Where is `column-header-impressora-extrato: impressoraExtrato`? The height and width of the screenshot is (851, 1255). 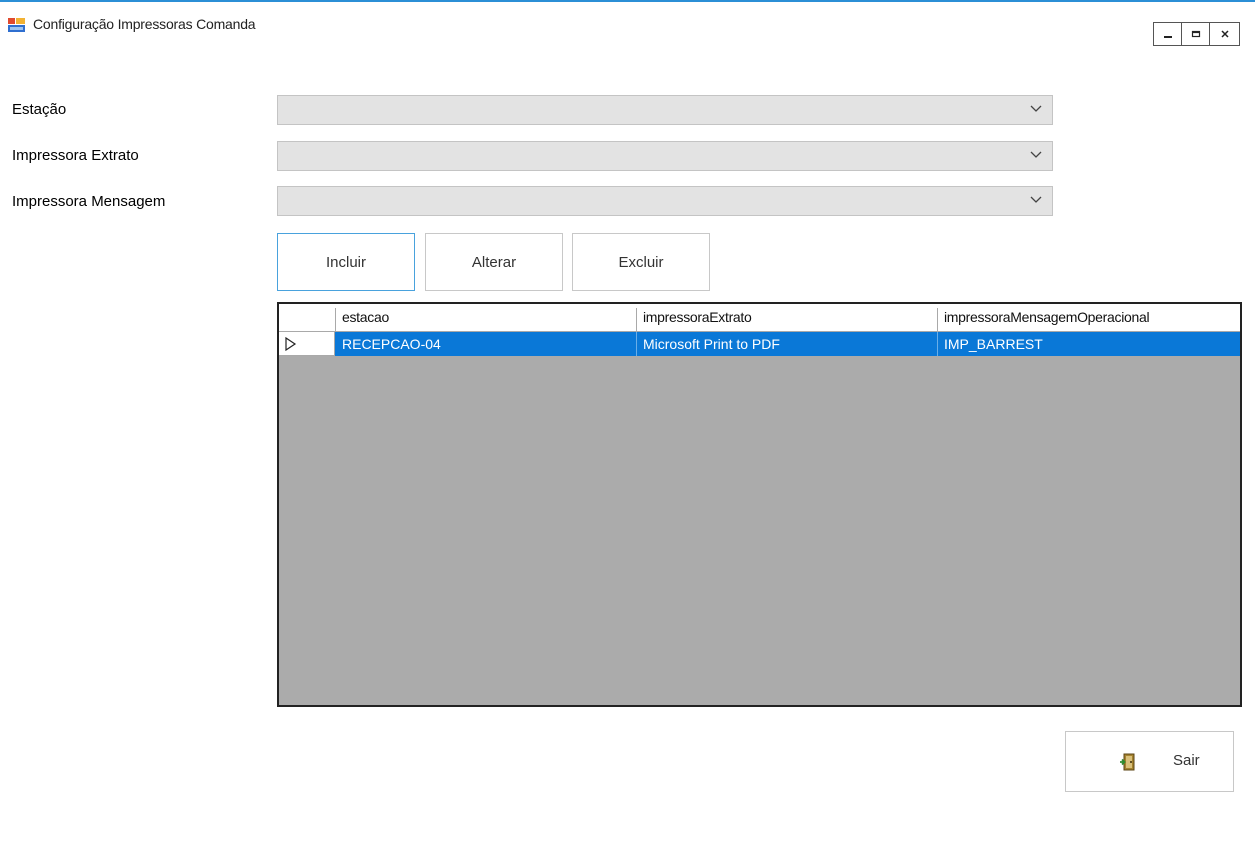 column-header-impressora-extrato: impressoraExtrato is located at coordinates (787, 320).